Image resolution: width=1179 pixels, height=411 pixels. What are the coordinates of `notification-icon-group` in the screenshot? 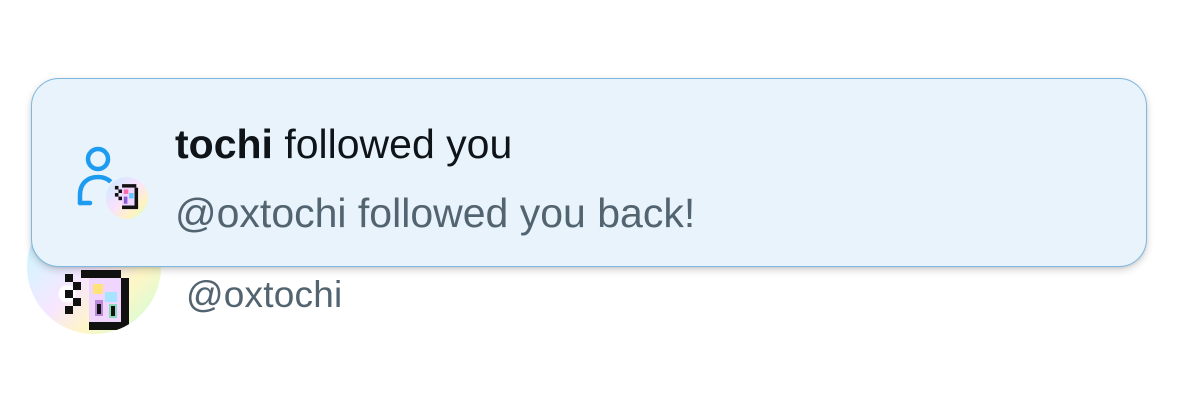 It's located at (115, 184).